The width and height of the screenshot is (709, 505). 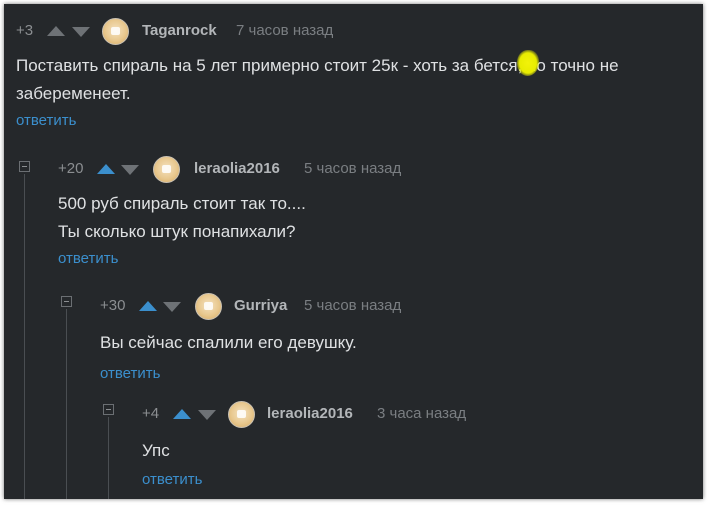 I want to click on comment-username: Taganrock, so click(x=179, y=30).